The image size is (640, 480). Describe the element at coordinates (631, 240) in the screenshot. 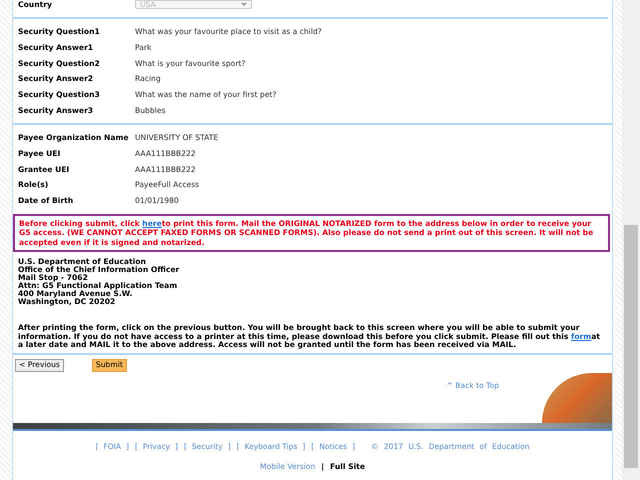

I see `scrollbar` at that location.